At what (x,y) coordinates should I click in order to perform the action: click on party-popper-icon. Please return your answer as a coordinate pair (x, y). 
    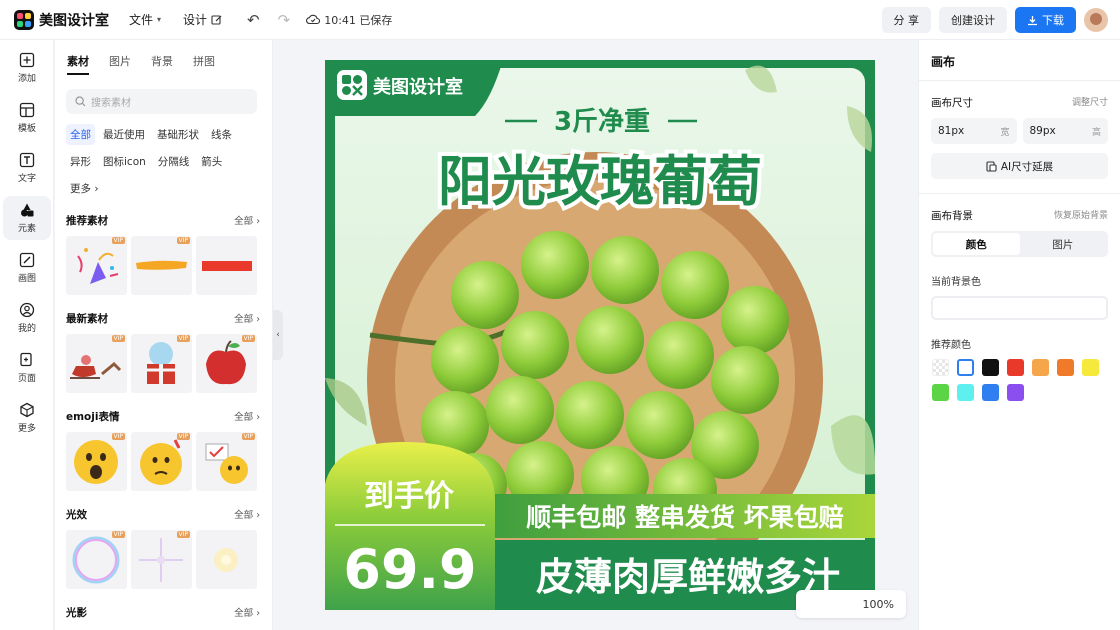
    Looking at the image, I should click on (98, 266).